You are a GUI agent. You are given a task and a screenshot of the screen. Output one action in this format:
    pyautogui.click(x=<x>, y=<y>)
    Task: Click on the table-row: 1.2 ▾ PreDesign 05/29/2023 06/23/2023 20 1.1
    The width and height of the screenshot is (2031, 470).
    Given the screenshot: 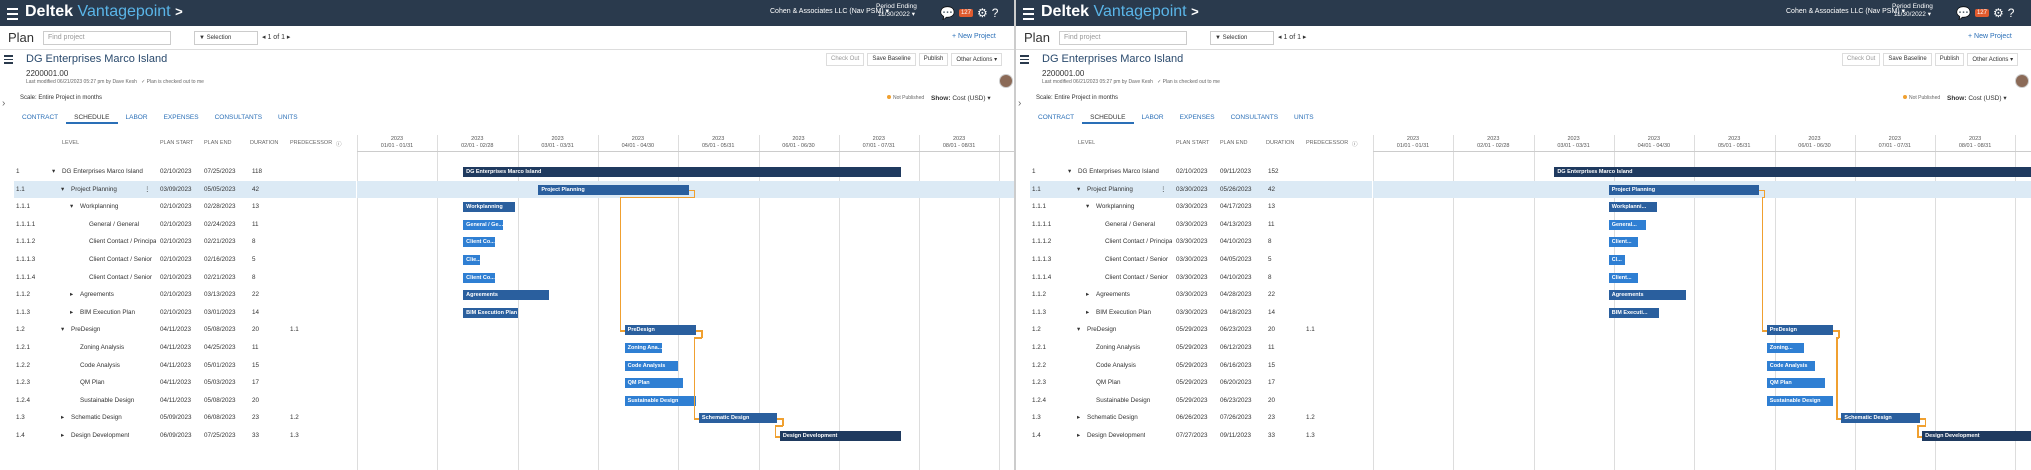 What is the action you would take?
    pyautogui.click(x=1201, y=330)
    